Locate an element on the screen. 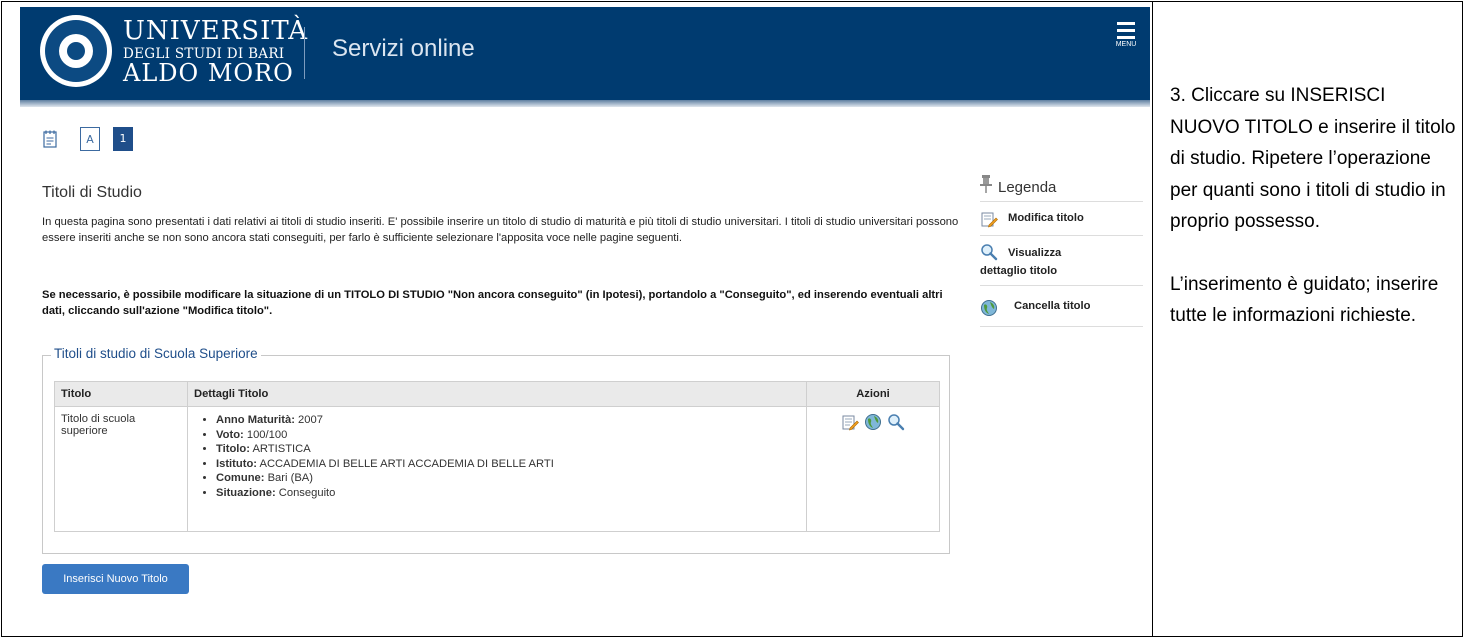 This screenshot has width=1465, height=637. detail-item: Voto: 100/100 is located at coordinates (508, 435).